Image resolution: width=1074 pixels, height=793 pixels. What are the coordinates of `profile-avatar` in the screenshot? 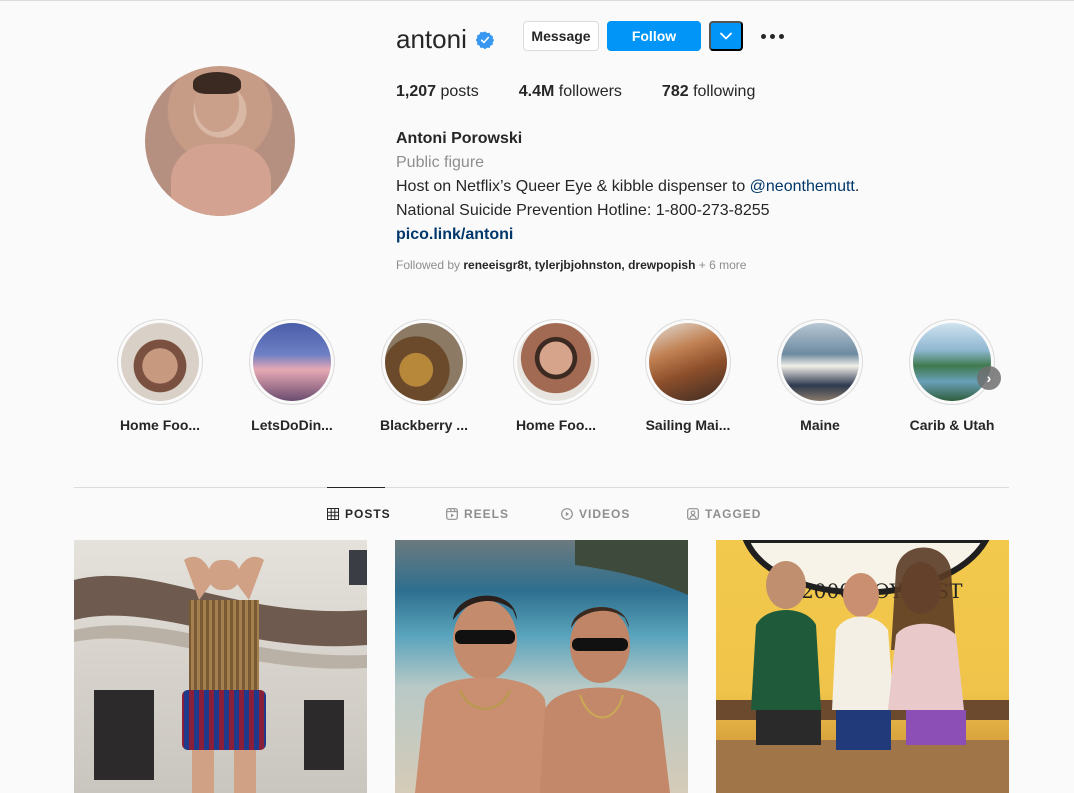 It's located at (220, 141).